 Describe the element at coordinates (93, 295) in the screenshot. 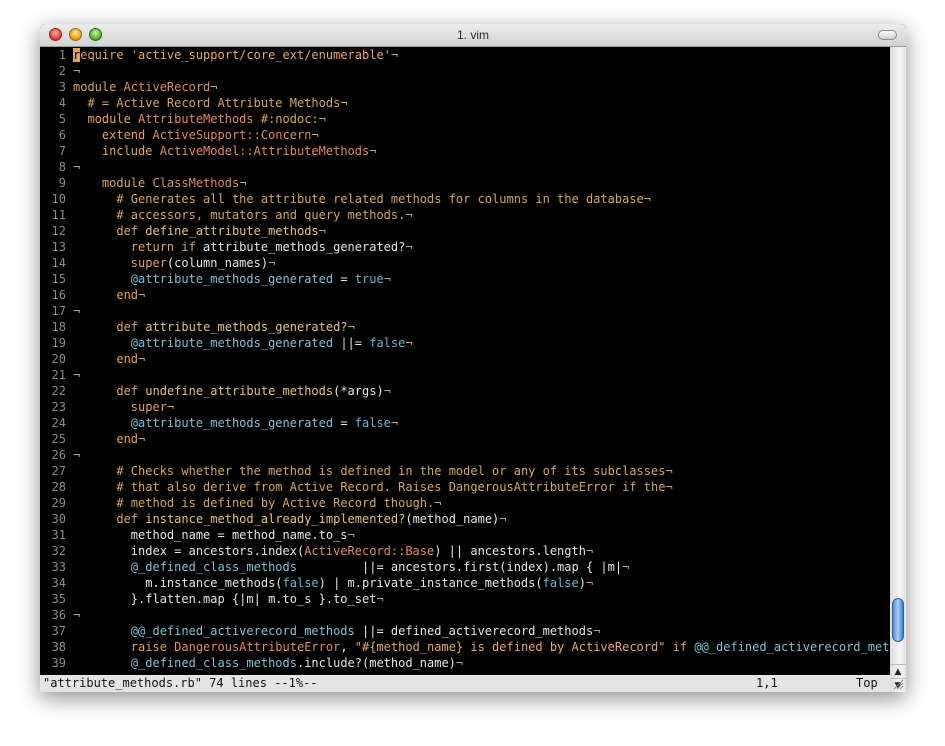

I see `code-line: 16 end¬` at that location.